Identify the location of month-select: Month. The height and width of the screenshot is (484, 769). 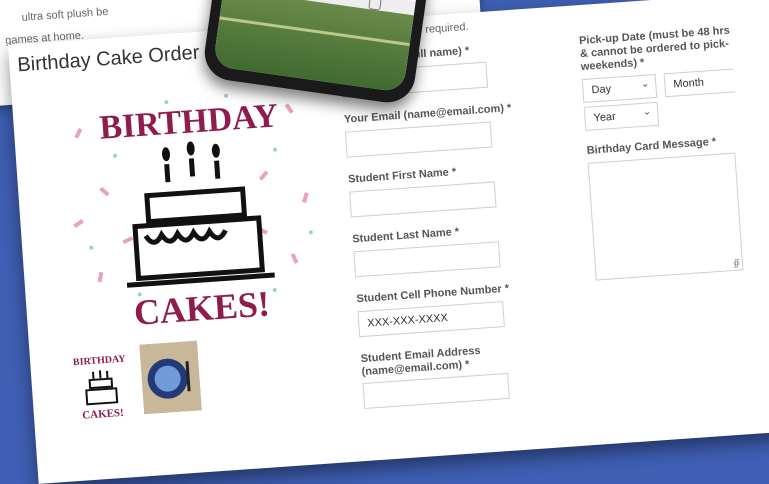
(700, 82).